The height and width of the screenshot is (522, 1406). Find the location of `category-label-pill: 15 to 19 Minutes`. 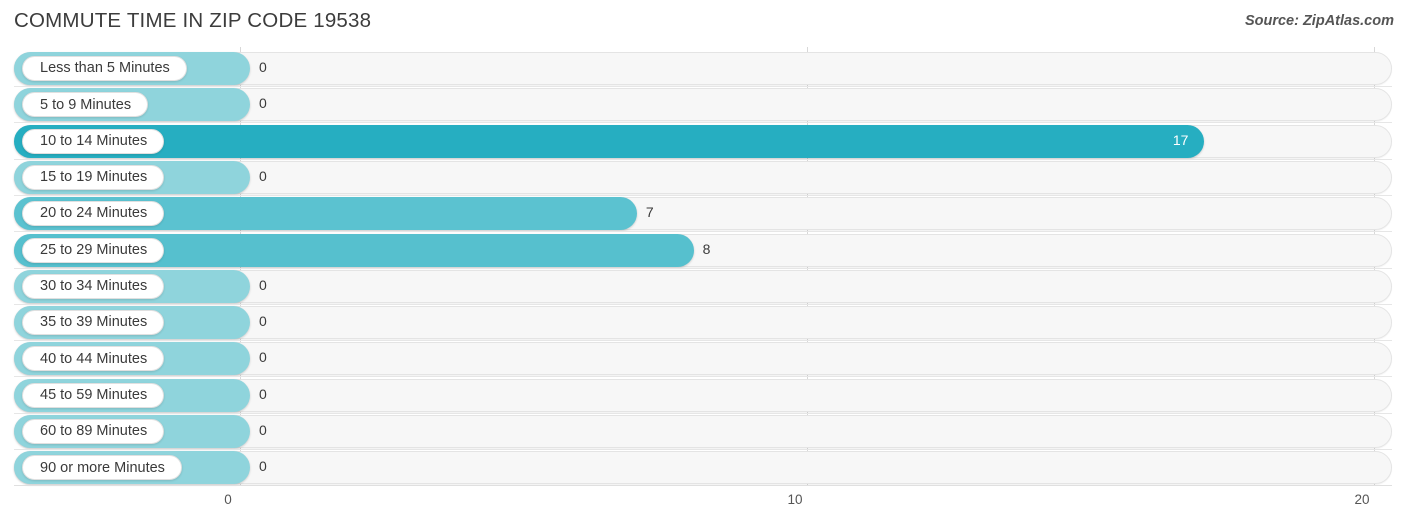

category-label-pill: 15 to 19 Minutes is located at coordinates (93, 177).